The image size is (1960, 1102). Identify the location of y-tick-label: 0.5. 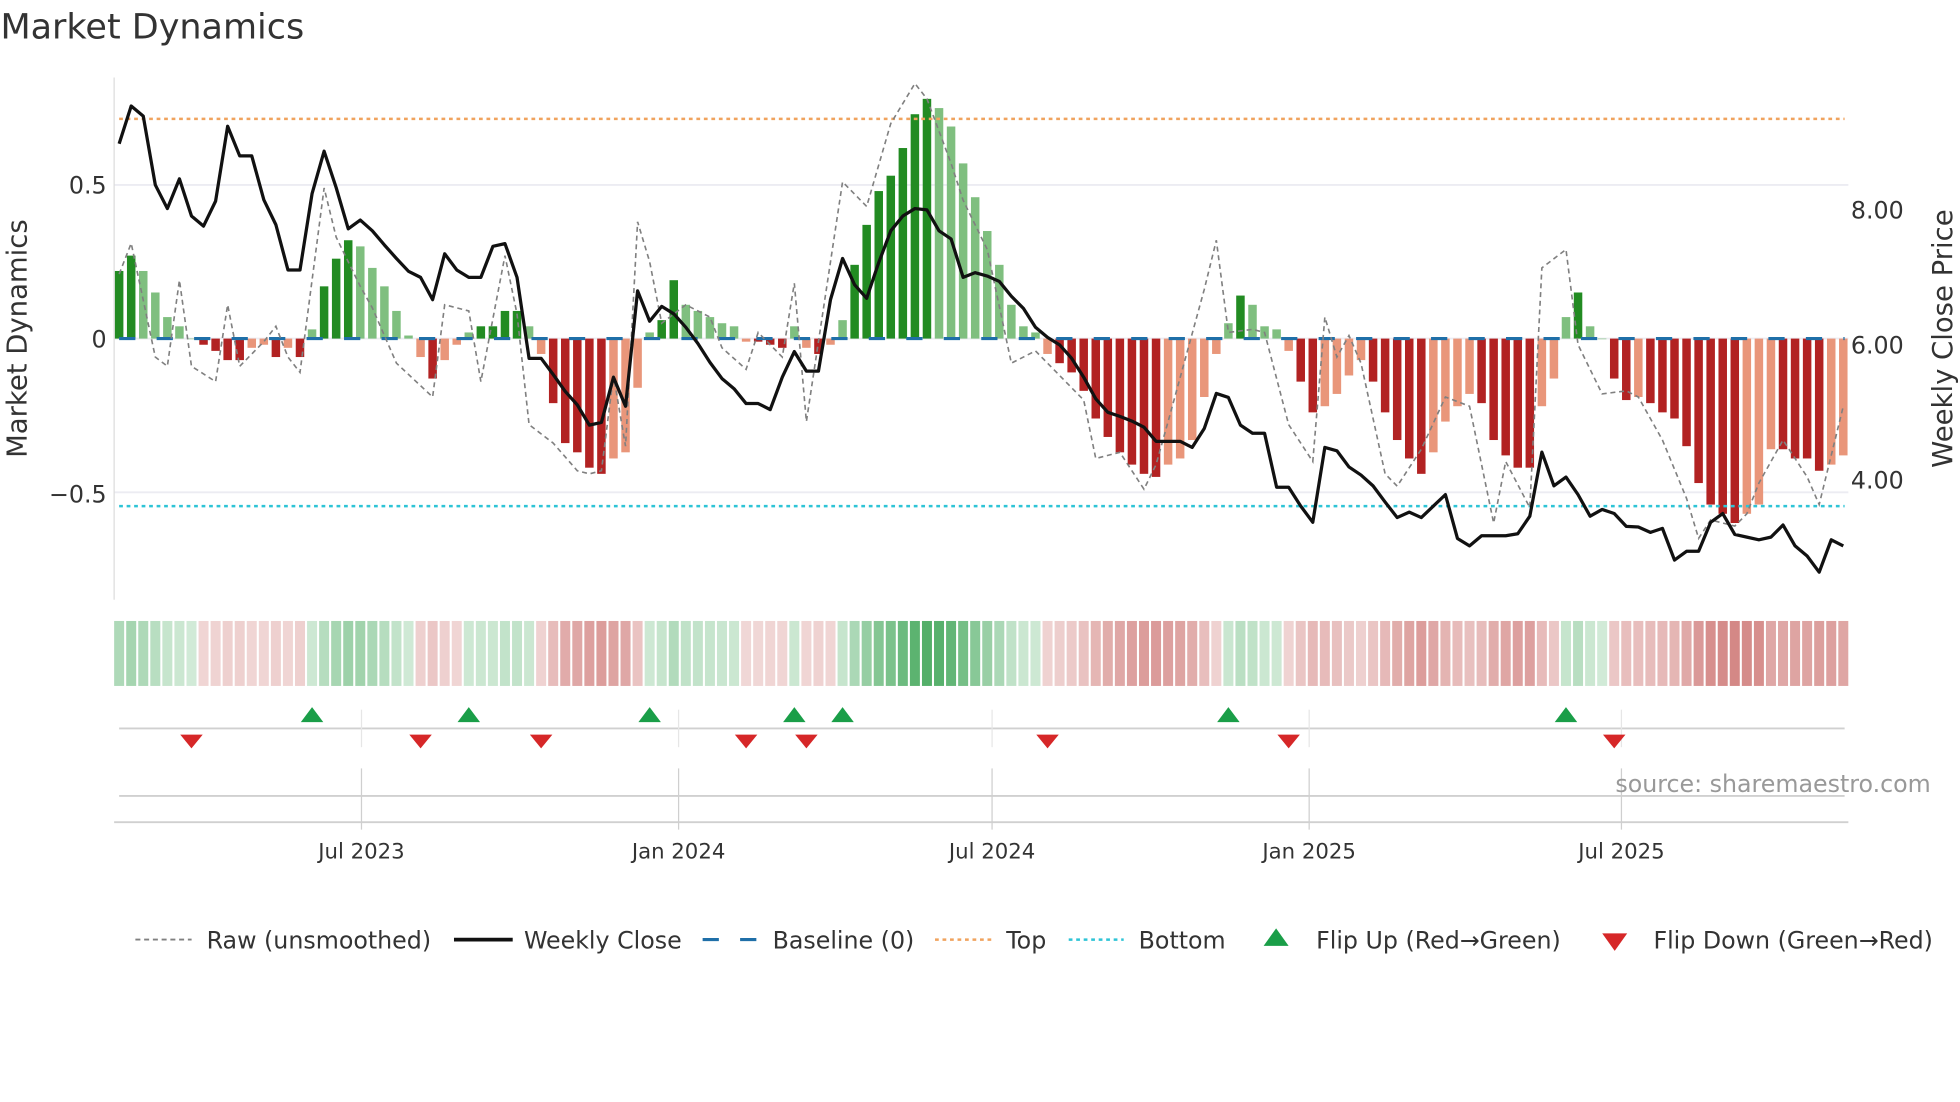
(88, 186).